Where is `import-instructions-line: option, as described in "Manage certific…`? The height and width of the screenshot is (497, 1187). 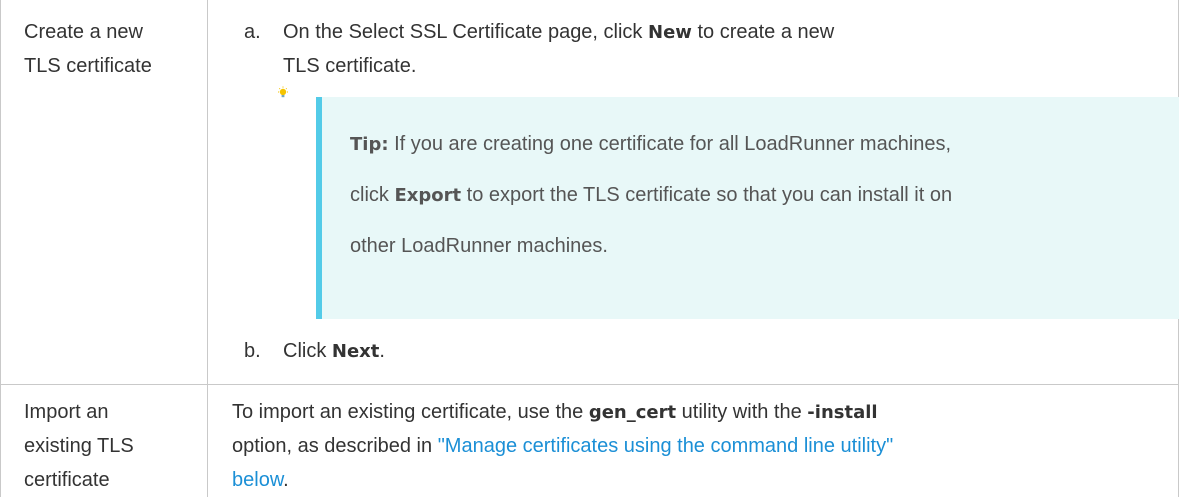 import-instructions-line: option, as described in "Manage certific… is located at coordinates (563, 446).